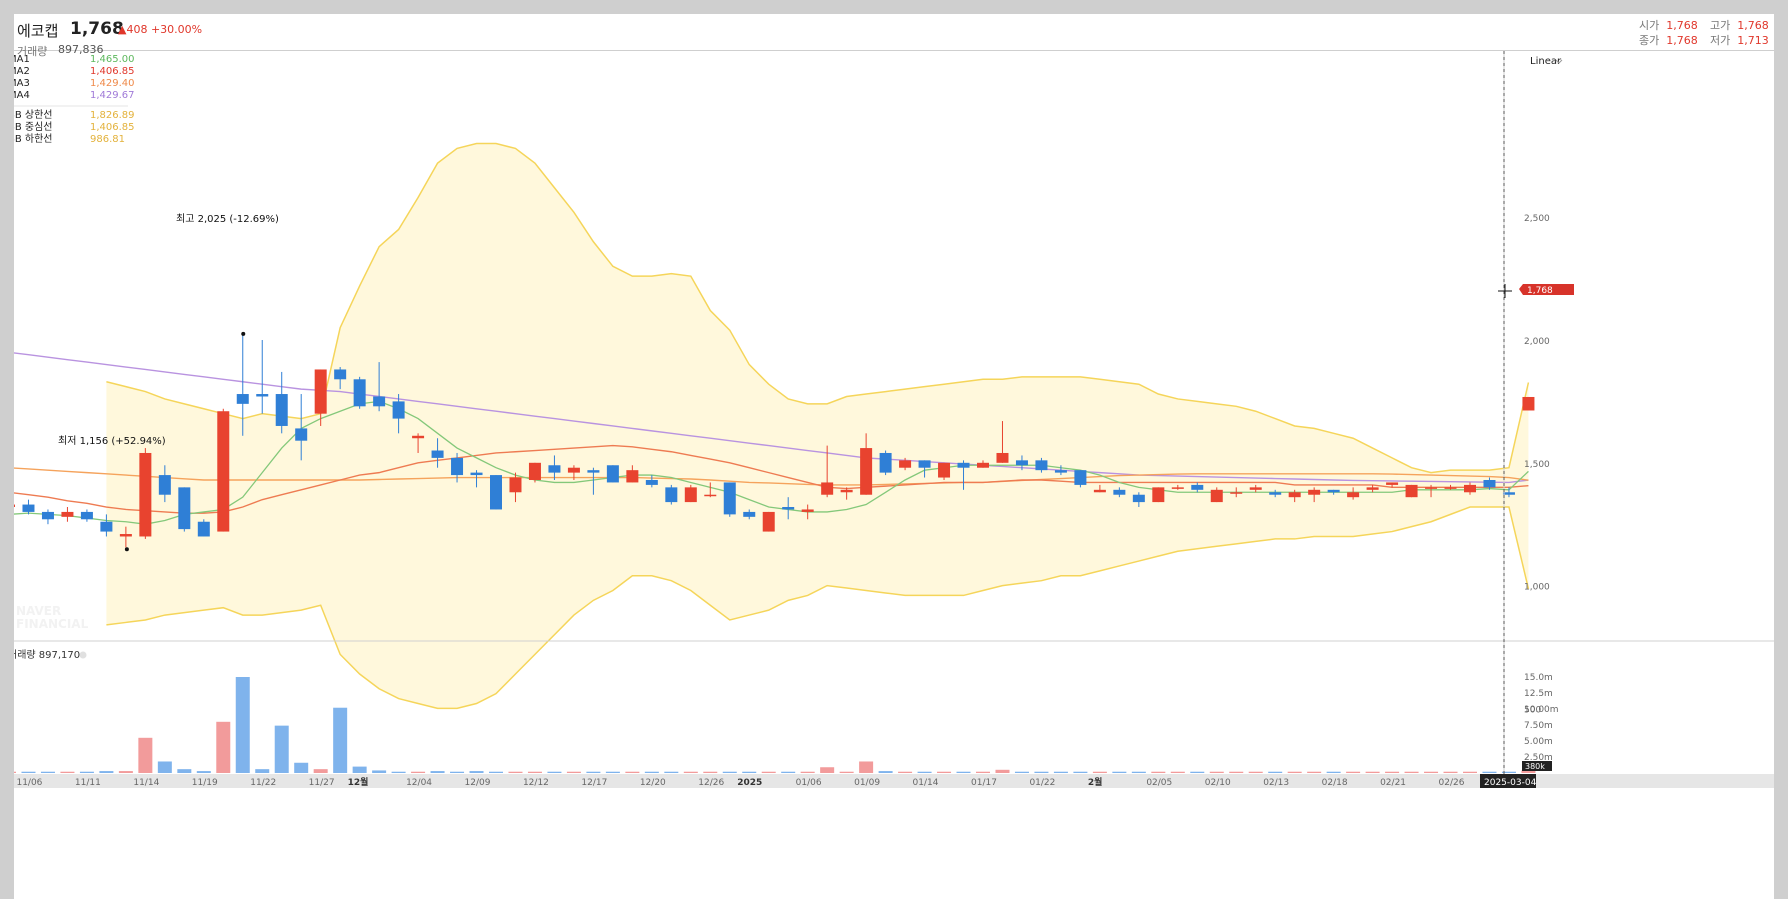 The width and height of the screenshot is (1788, 899). Describe the element at coordinates (984, 783) in the screenshot. I see `x-tick-label: 01/17` at that location.